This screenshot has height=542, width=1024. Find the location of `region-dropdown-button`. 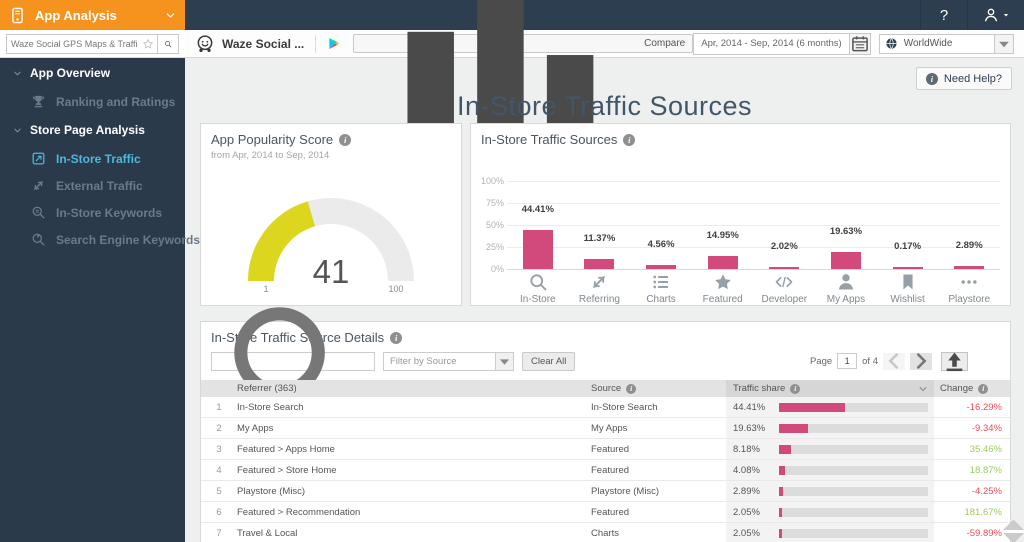

region-dropdown-button is located at coordinates (1003, 43).